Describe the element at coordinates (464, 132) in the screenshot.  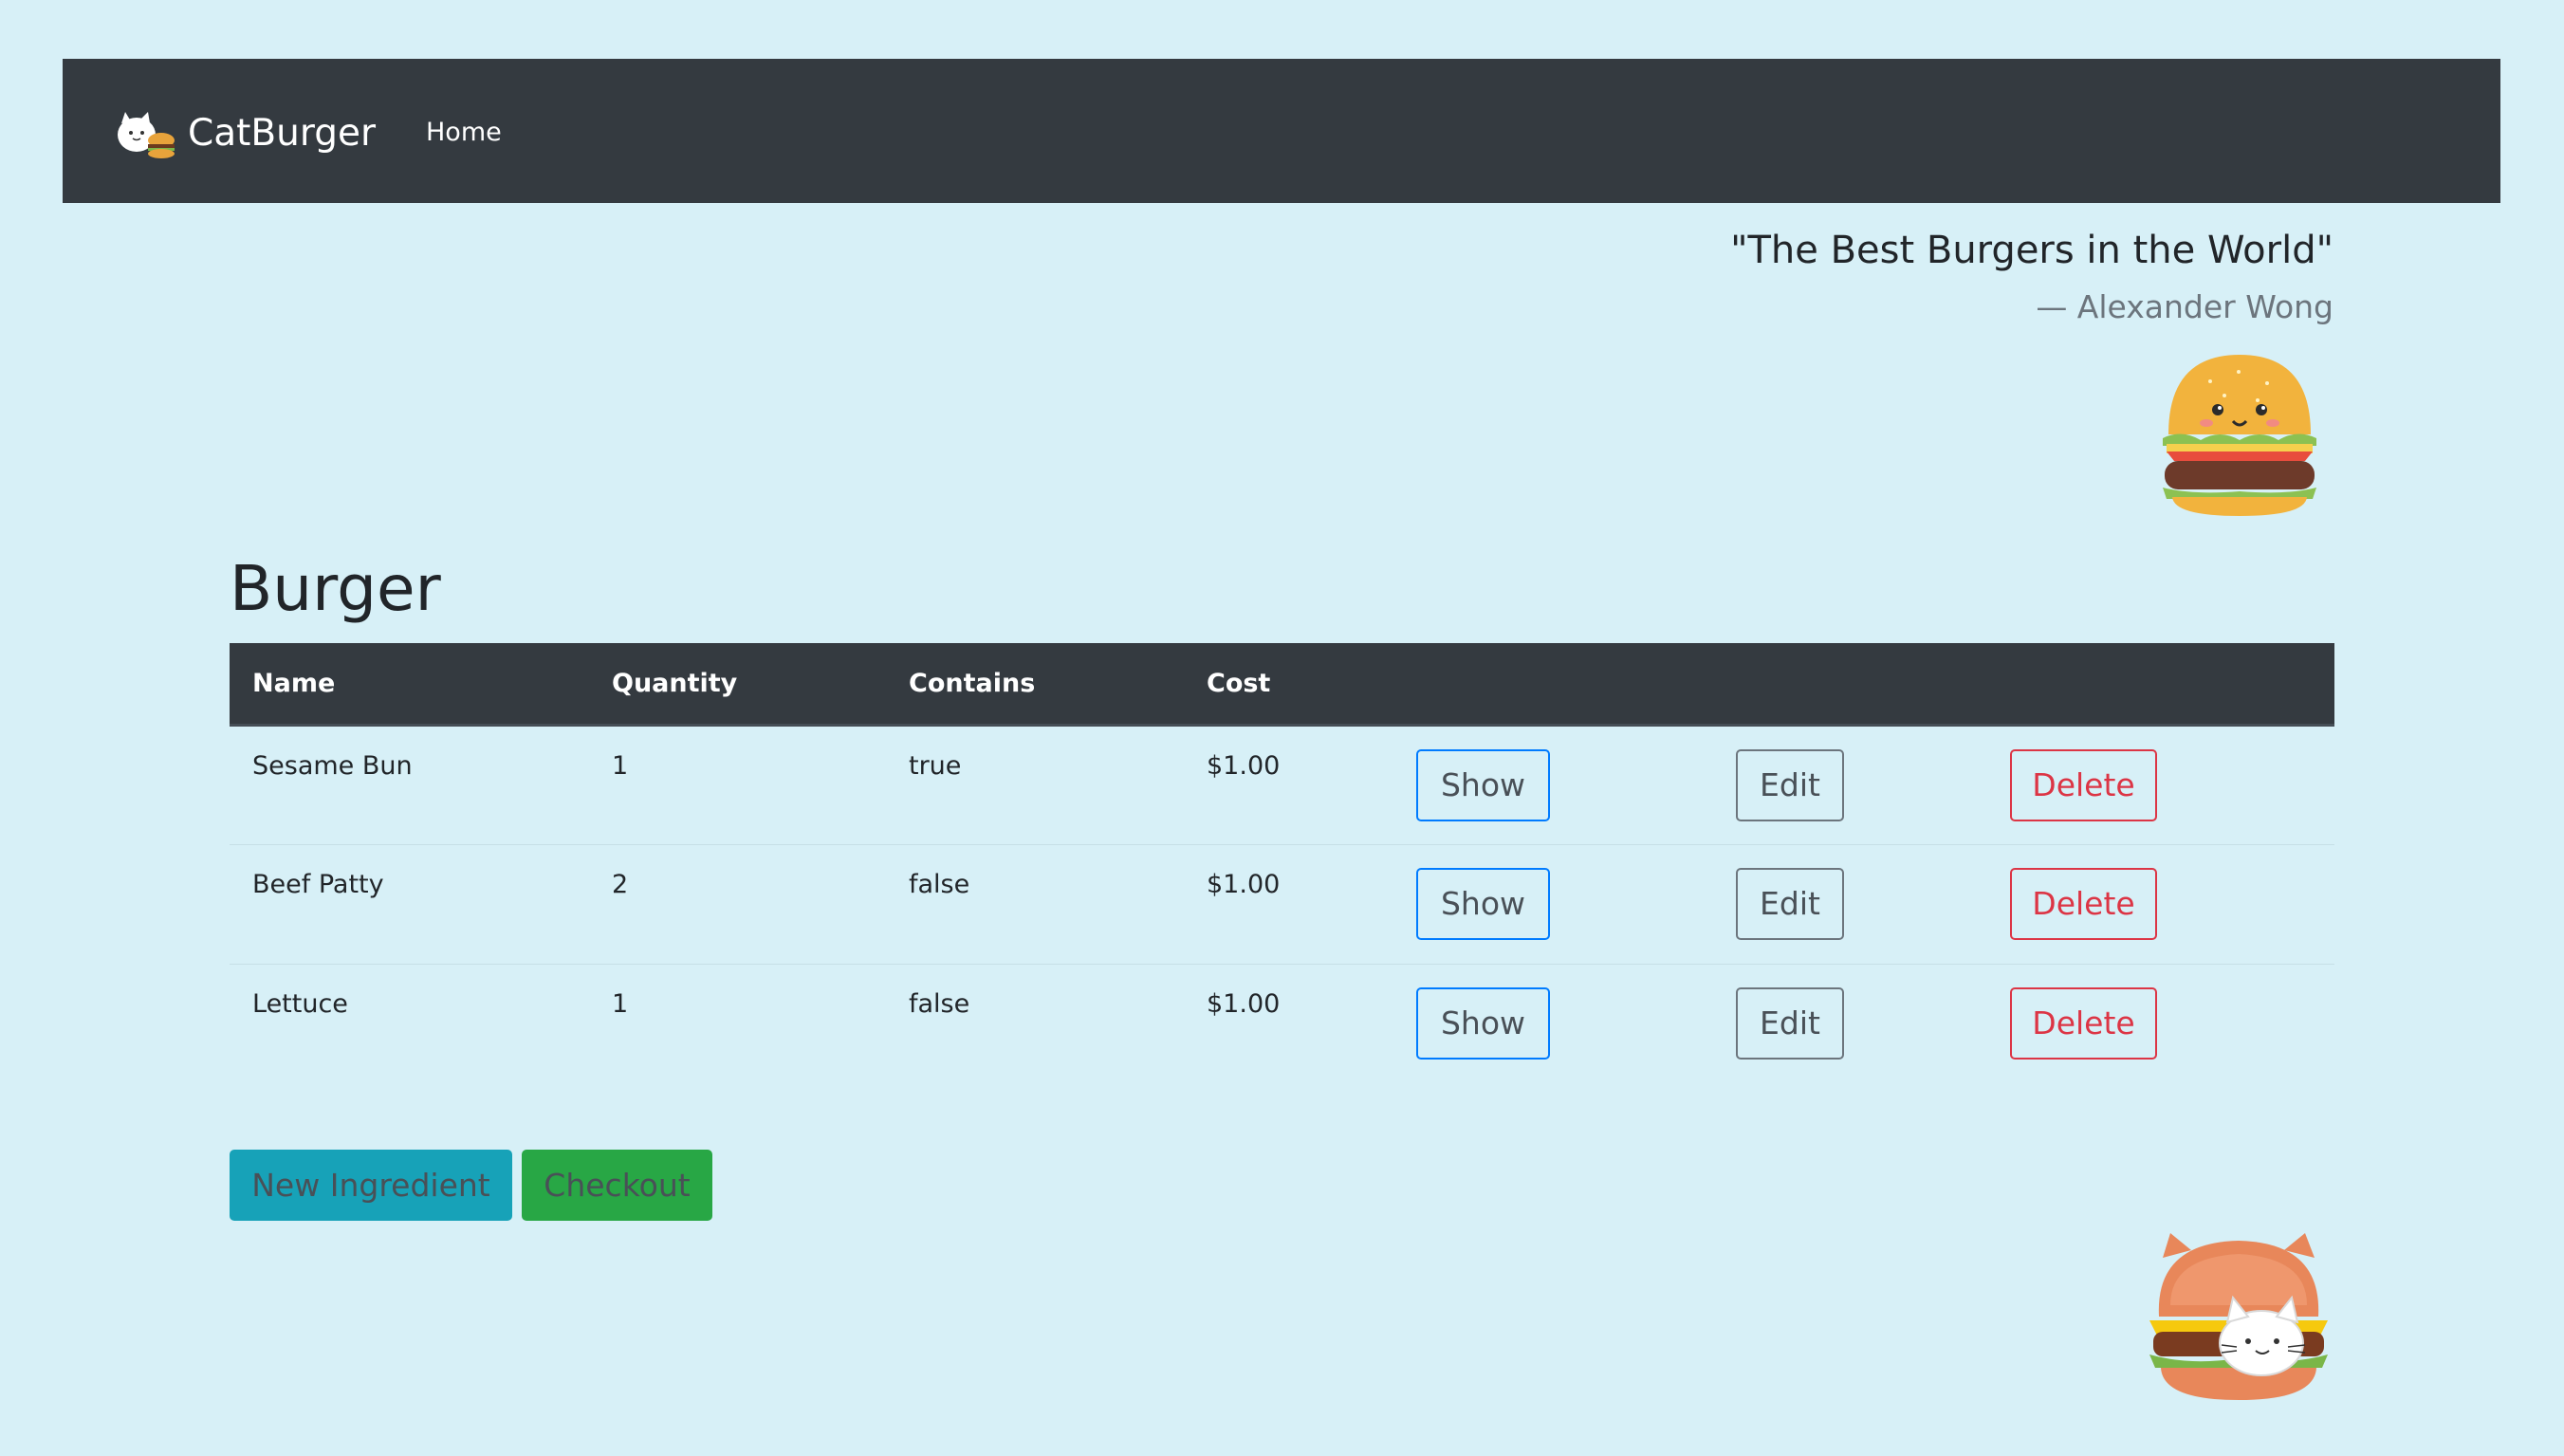
I see `nav-home-link: Home` at that location.